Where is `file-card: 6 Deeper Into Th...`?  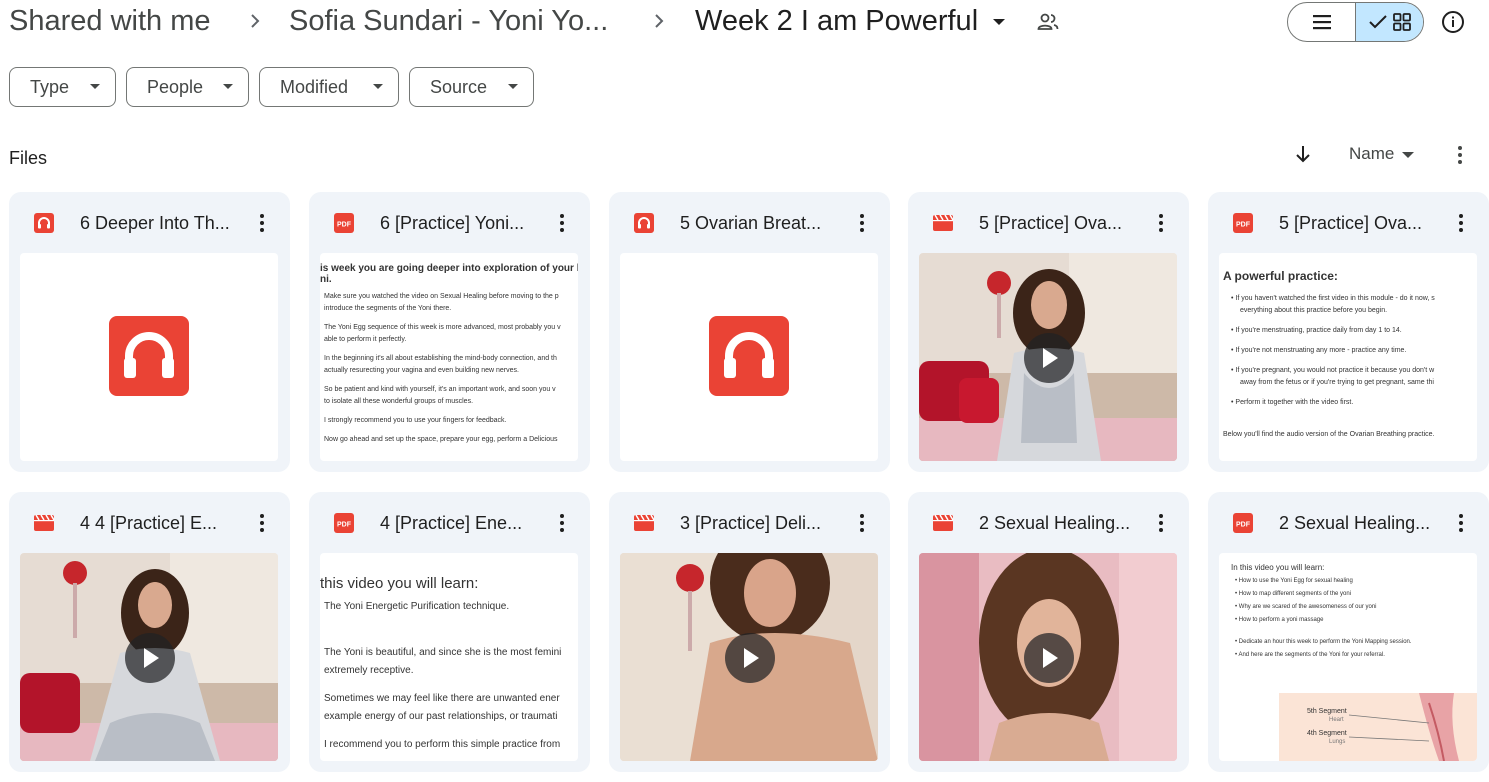
file-card: 6 Deeper Into Th... is located at coordinates (149, 332).